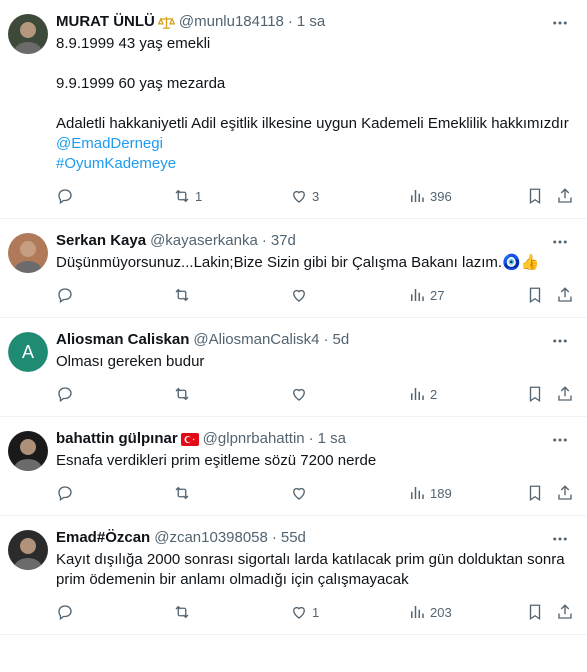 Image resolution: width=587 pixels, height=672 pixels. Describe the element at coordinates (437, 295) in the screenshot. I see `views-count: 27` at that location.